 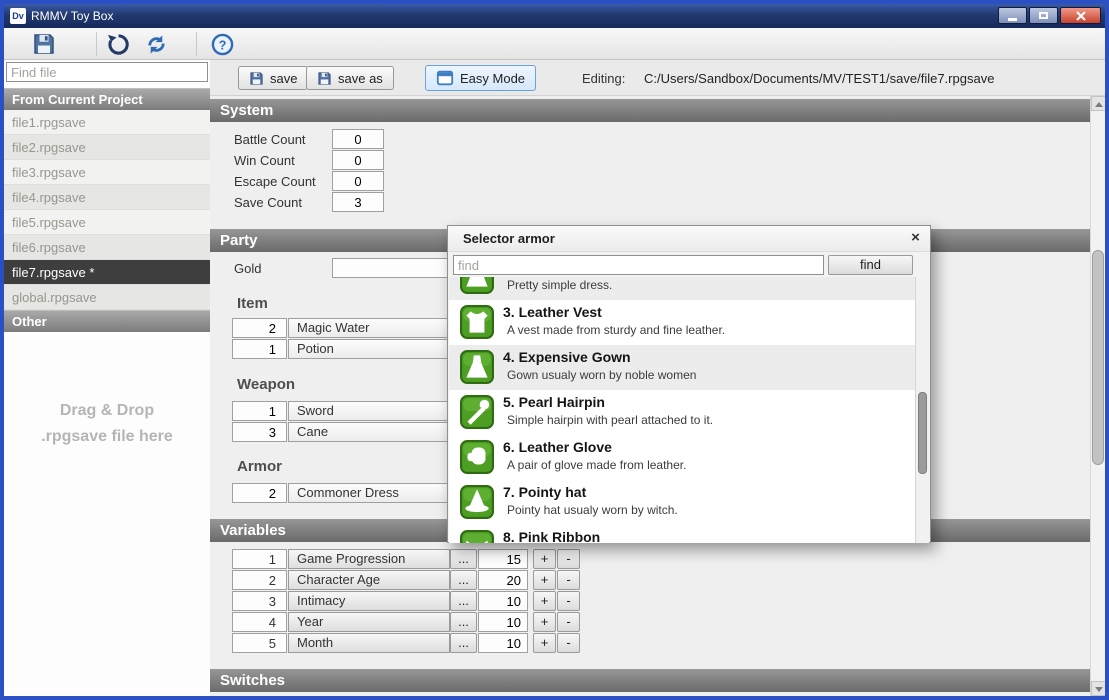 What do you see at coordinates (107, 272) in the screenshot?
I see `file-item-selected: file7.rpgsave *` at bounding box center [107, 272].